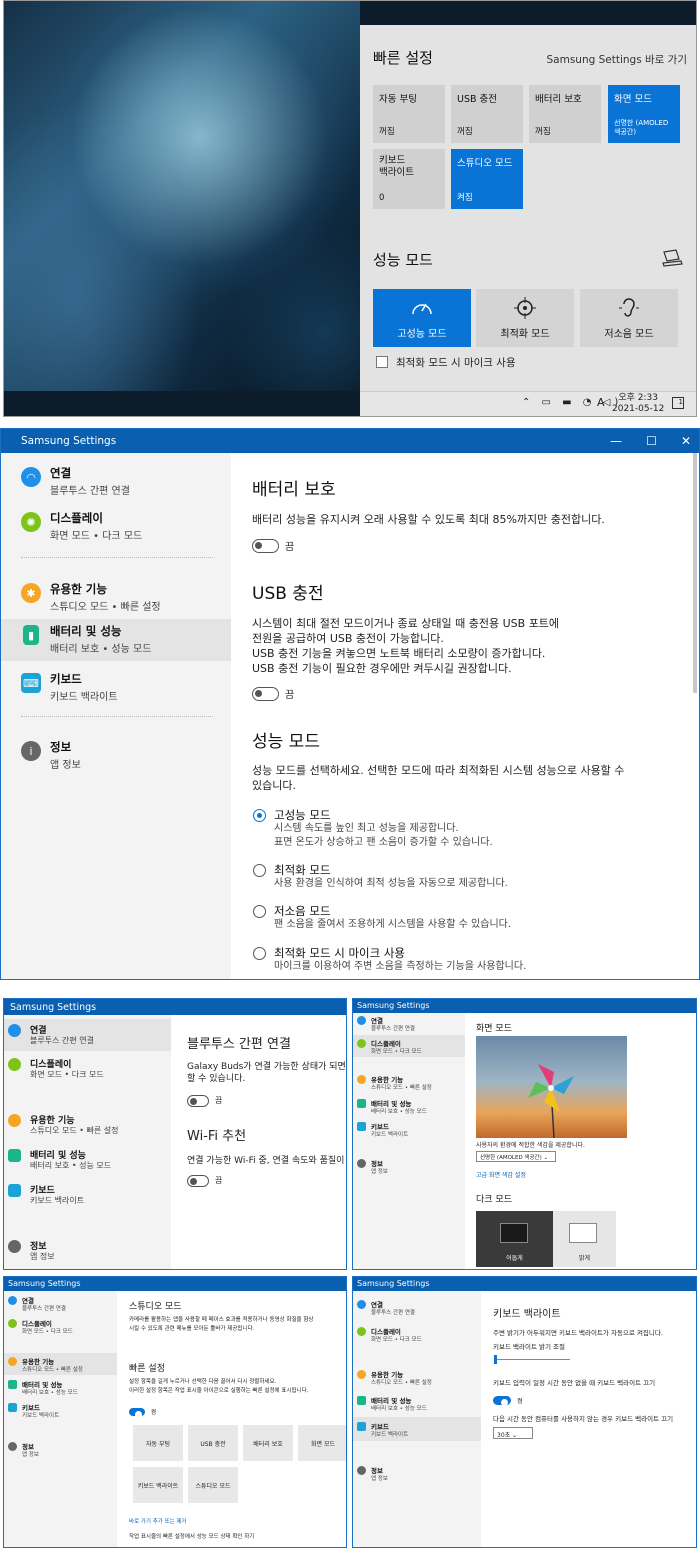 The width and height of the screenshot is (700, 1555). I want to click on quick-tile: 키보드 백라이트, so click(158, 1485).